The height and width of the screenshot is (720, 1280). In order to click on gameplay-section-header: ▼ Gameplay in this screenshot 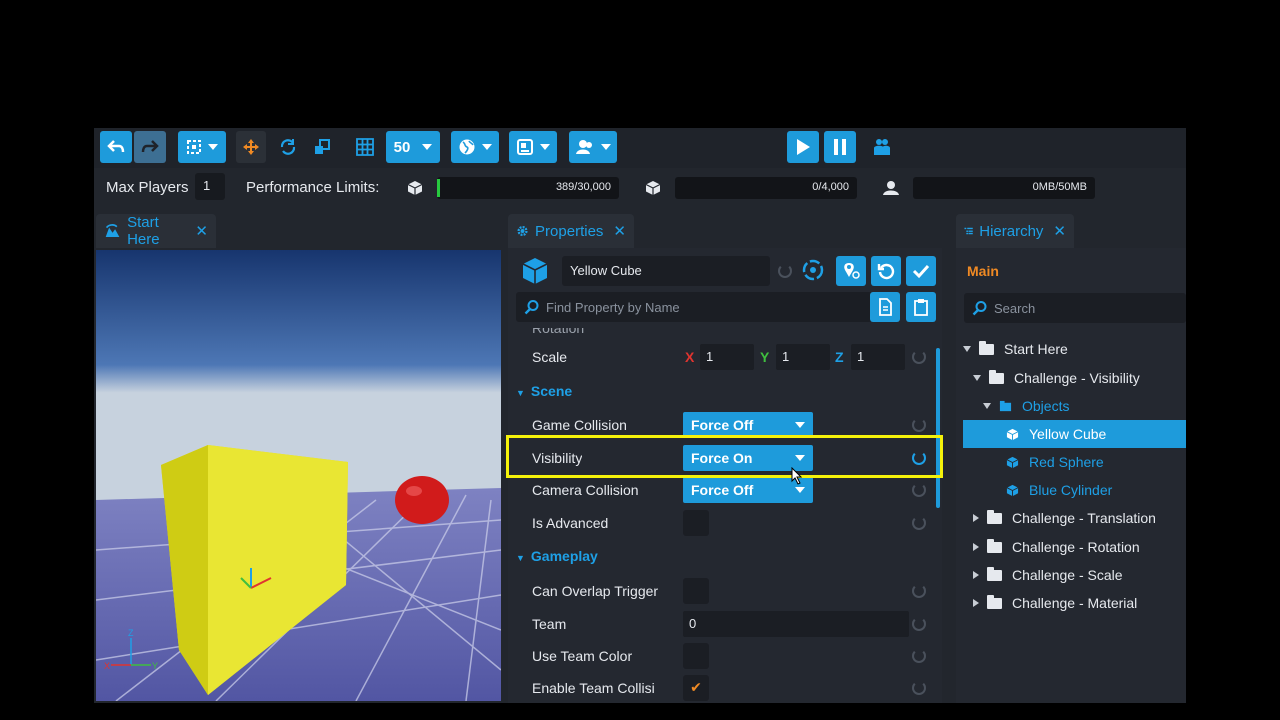, I will do `click(557, 556)`.